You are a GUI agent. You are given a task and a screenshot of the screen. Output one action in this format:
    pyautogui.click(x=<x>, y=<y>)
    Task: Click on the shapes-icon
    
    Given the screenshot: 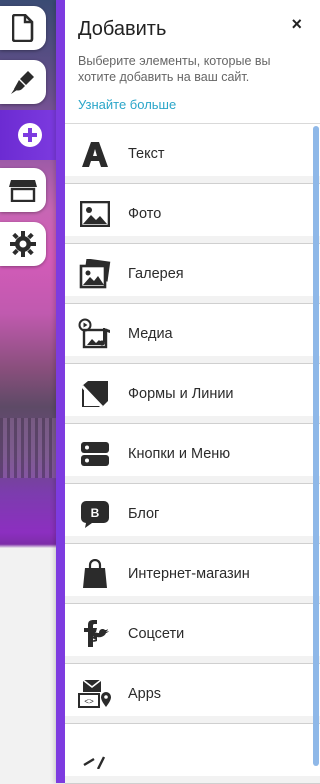 What is the action you would take?
    pyautogui.click(x=95, y=394)
    